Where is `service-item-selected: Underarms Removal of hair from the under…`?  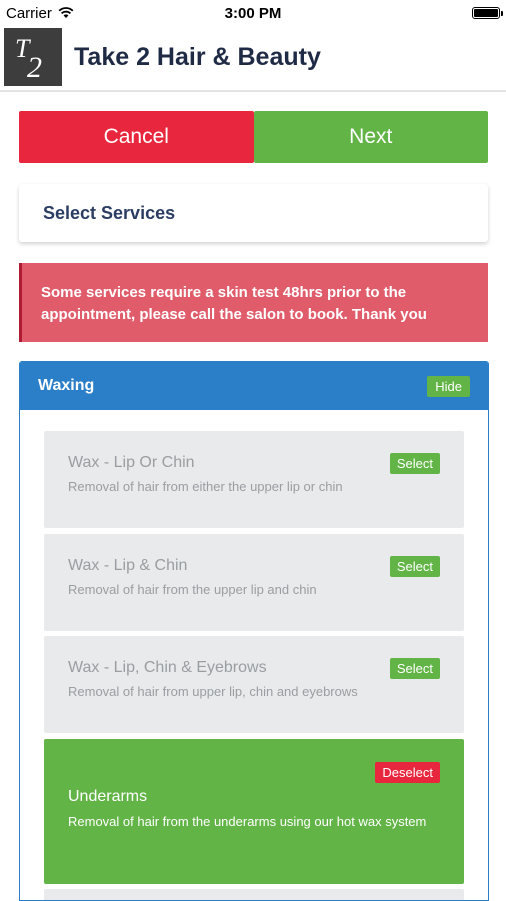 service-item-selected: Underarms Removal of hair from the under… is located at coordinates (254, 811).